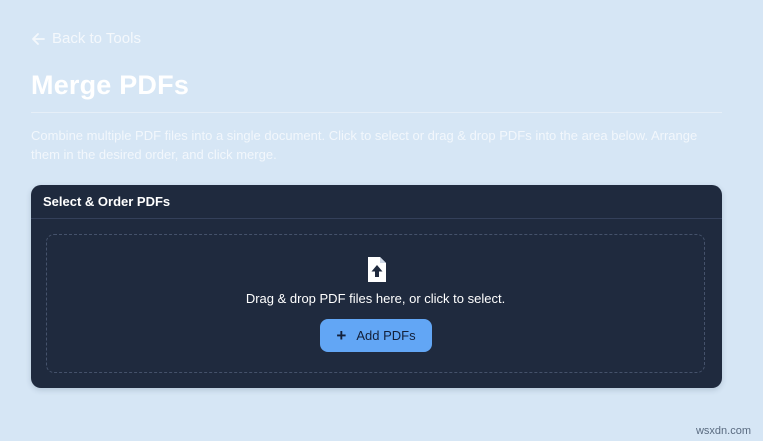 Image resolution: width=763 pixels, height=441 pixels. What do you see at coordinates (377, 270) in the screenshot?
I see `file-upload-icon` at bounding box center [377, 270].